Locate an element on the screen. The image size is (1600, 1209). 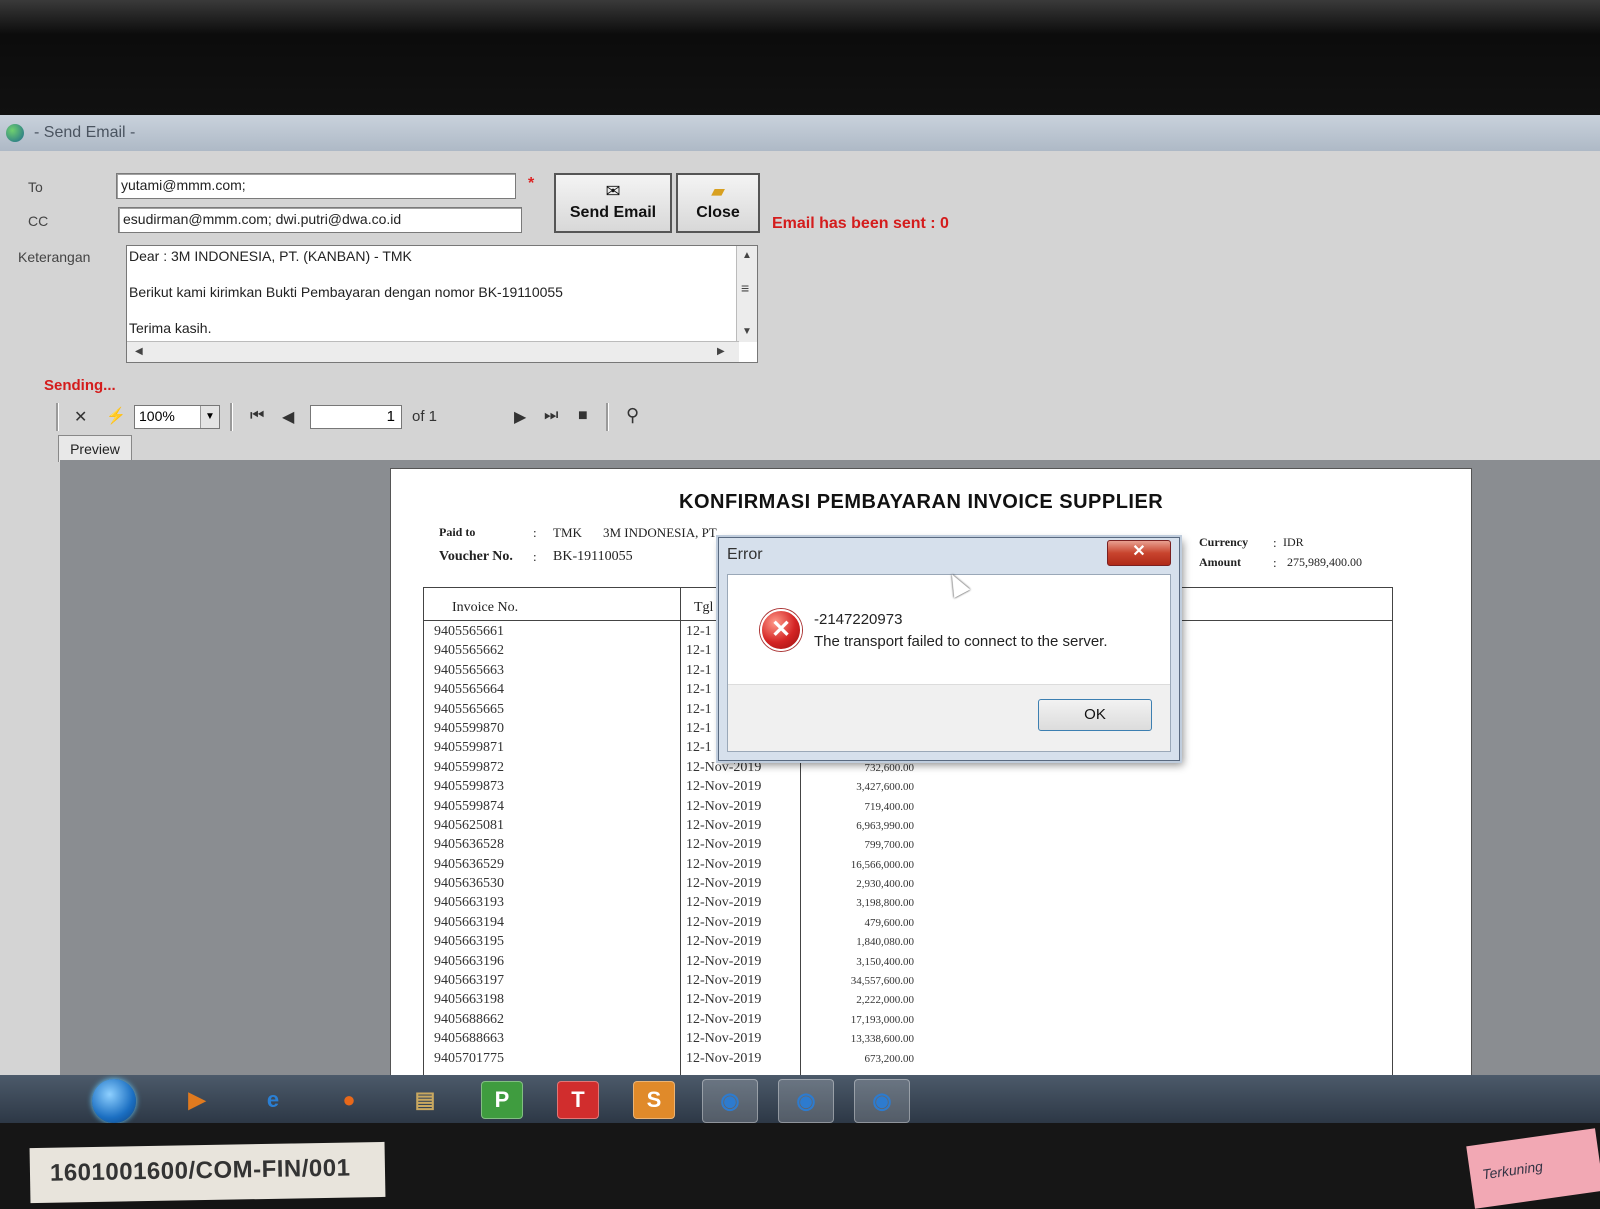
cc-field: esudirman@mmm.com; dwi.putri@dwa.co.id is located at coordinates (320, 220).